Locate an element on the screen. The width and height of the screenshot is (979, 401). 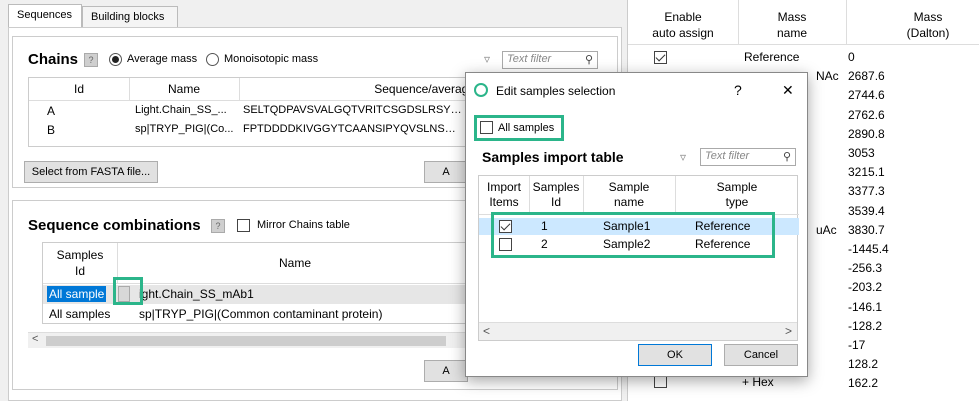
help-icon: ? is located at coordinates (91, 60).